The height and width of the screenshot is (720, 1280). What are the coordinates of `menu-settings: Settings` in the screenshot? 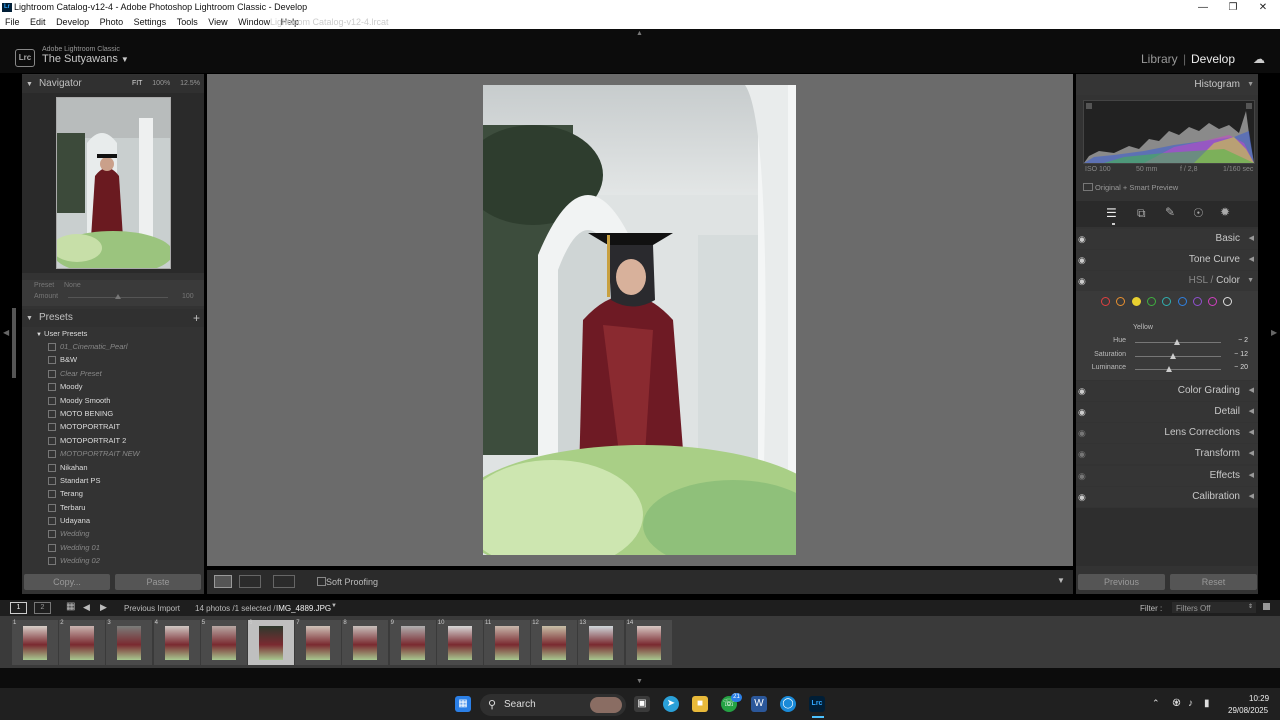 It's located at (150, 22).